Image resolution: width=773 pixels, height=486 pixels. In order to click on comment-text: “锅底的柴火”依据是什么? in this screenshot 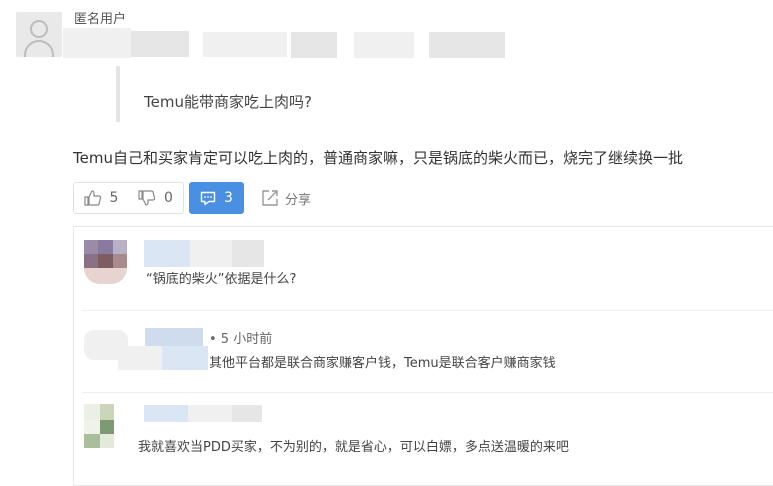, I will do `click(221, 279)`.